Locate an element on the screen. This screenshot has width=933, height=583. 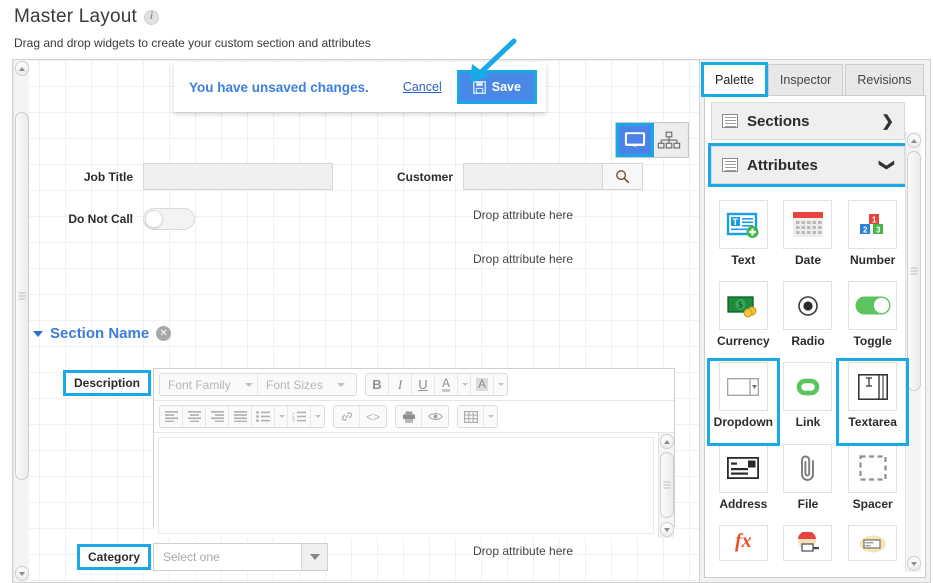
widget-radio: Radio is located at coordinates (808, 320).